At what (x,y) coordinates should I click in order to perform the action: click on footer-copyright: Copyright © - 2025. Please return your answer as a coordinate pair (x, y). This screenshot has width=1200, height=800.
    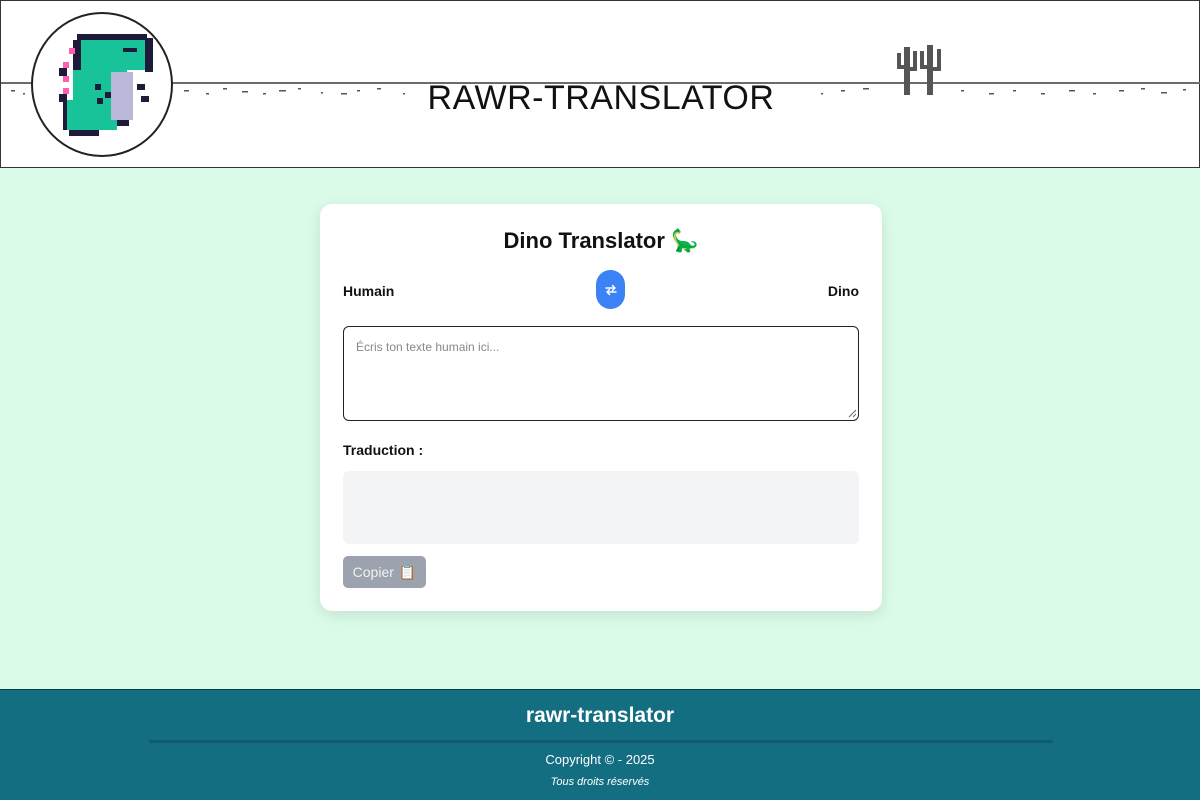
    Looking at the image, I should click on (600, 759).